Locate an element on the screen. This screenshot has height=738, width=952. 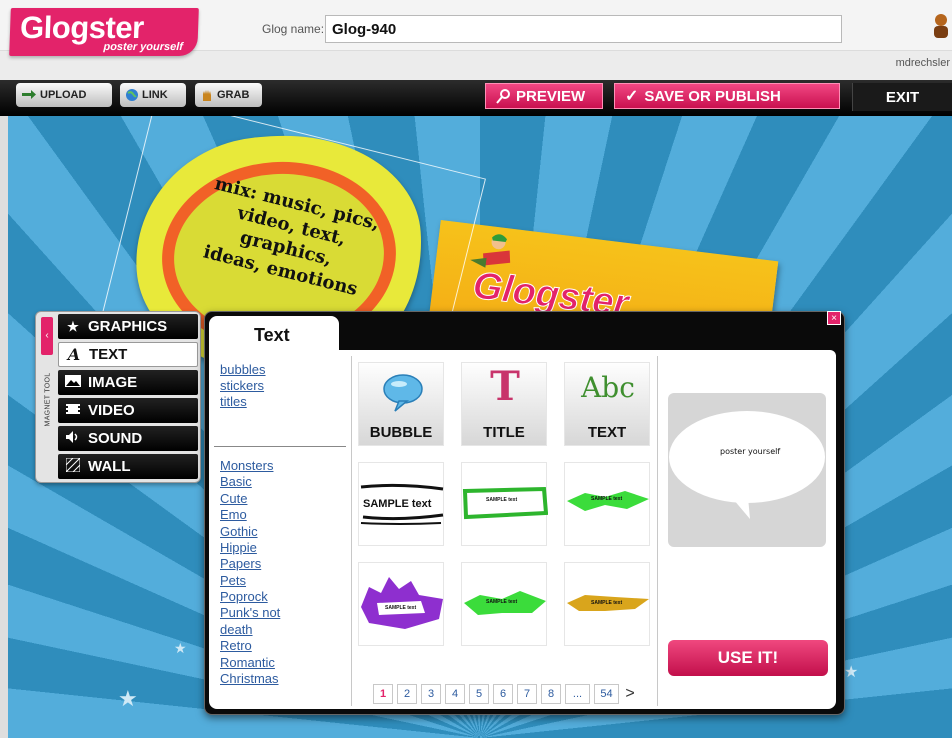
style-link-basic: Basic is located at coordinates (236, 482).